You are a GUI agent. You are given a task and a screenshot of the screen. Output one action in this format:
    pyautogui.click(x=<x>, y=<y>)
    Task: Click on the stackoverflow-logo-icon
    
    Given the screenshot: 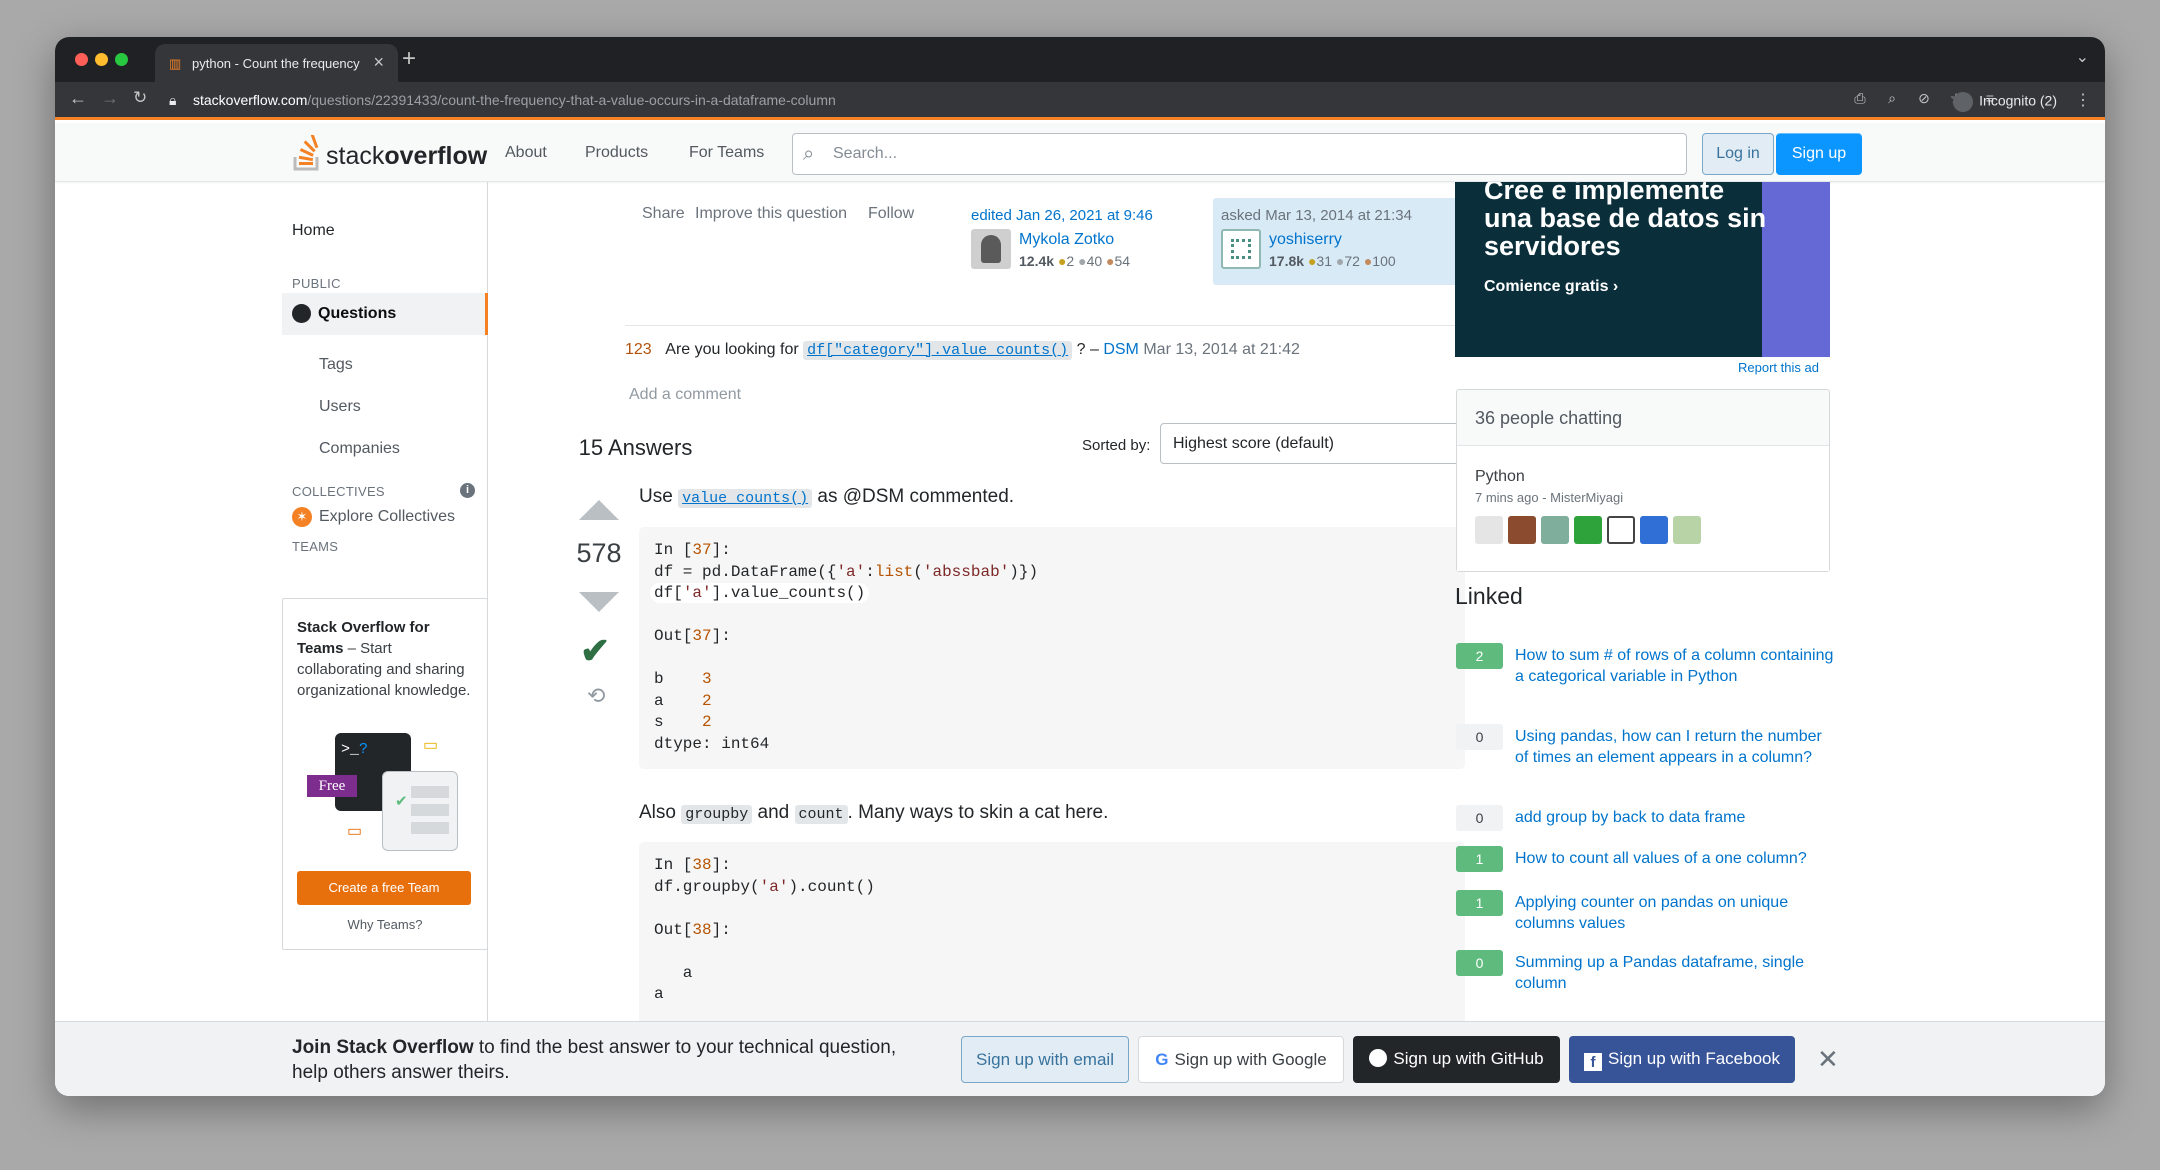 What is the action you would take?
    pyautogui.click(x=306, y=153)
    